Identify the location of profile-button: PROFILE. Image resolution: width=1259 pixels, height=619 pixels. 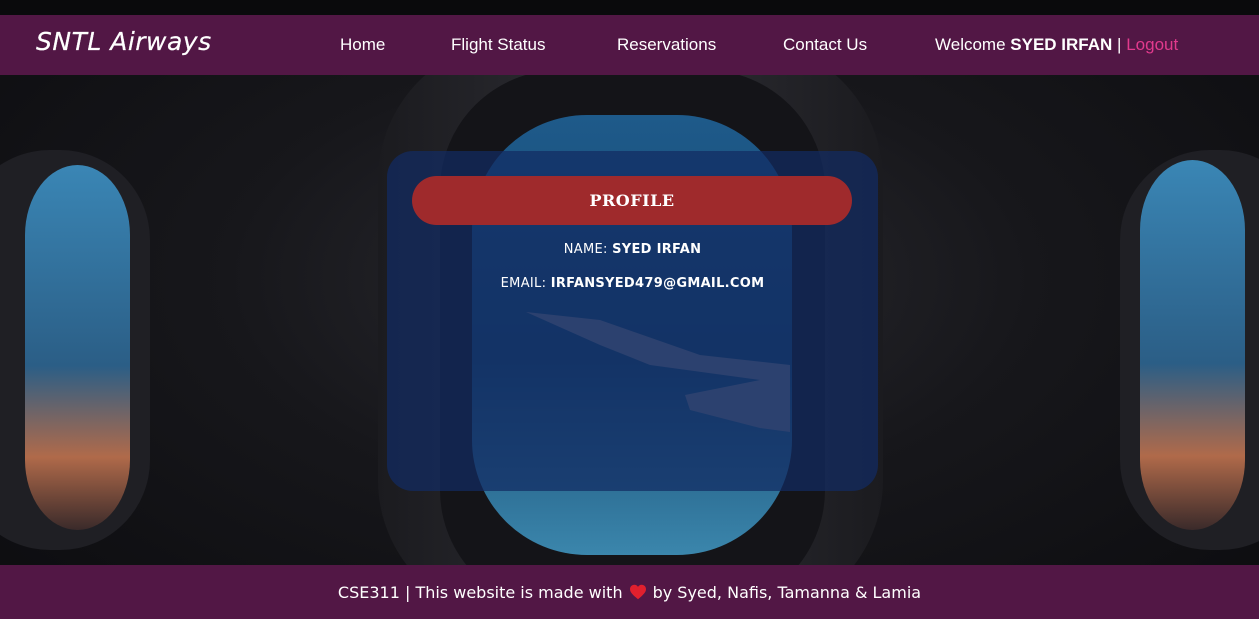
(632, 200).